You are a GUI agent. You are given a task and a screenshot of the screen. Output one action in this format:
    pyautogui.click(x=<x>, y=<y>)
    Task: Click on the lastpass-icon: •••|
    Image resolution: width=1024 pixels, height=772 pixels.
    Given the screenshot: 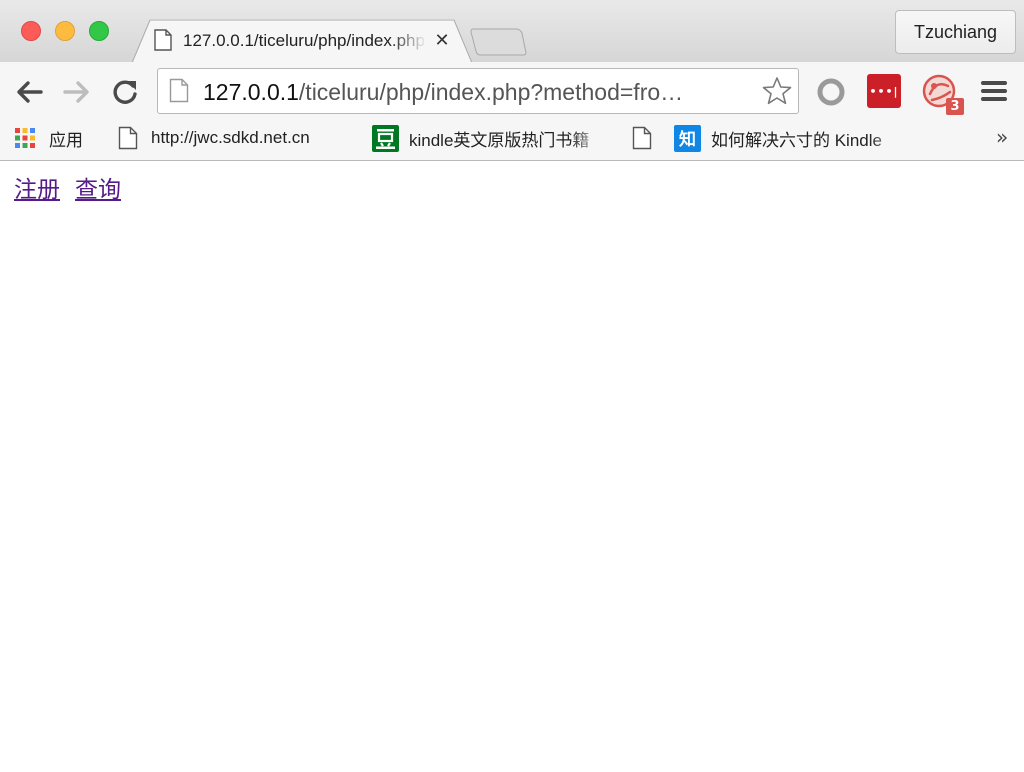 What is the action you would take?
    pyautogui.click(x=884, y=91)
    